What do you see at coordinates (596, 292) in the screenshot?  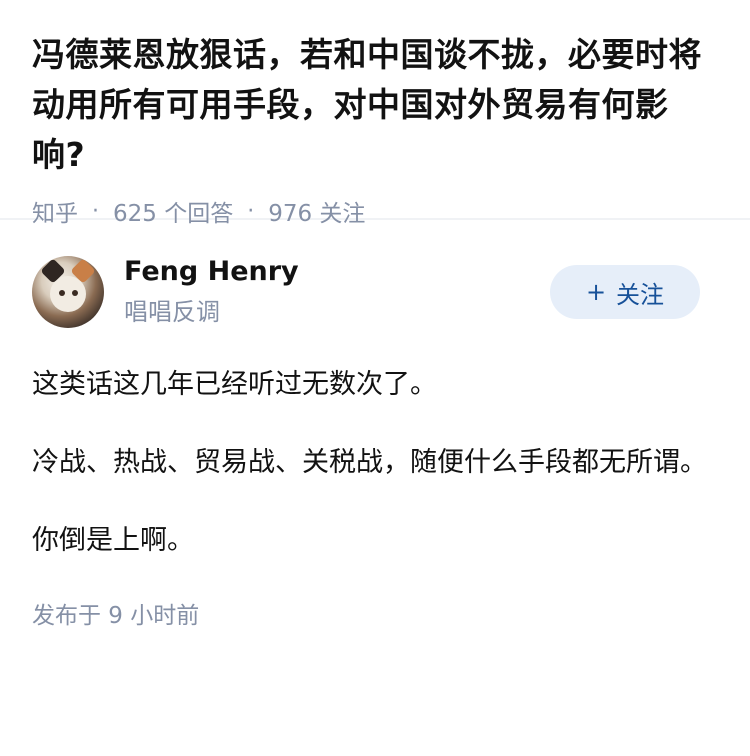 I see `plus-icon: +` at bounding box center [596, 292].